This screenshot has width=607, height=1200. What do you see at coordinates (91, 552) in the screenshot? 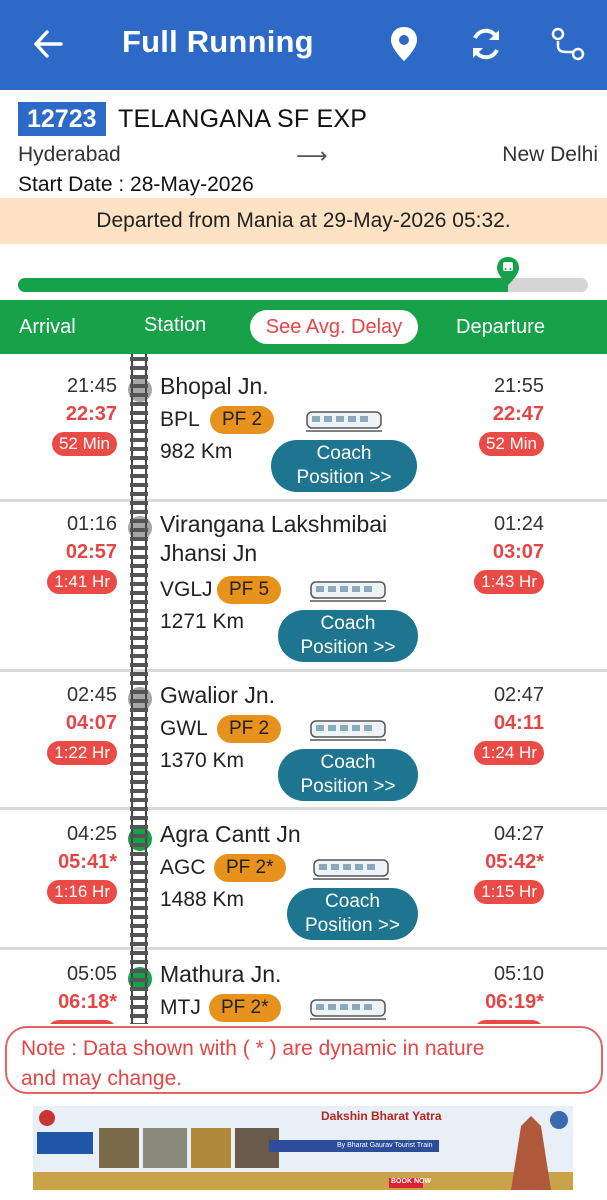
I see `actual-arrival: 02:57` at bounding box center [91, 552].